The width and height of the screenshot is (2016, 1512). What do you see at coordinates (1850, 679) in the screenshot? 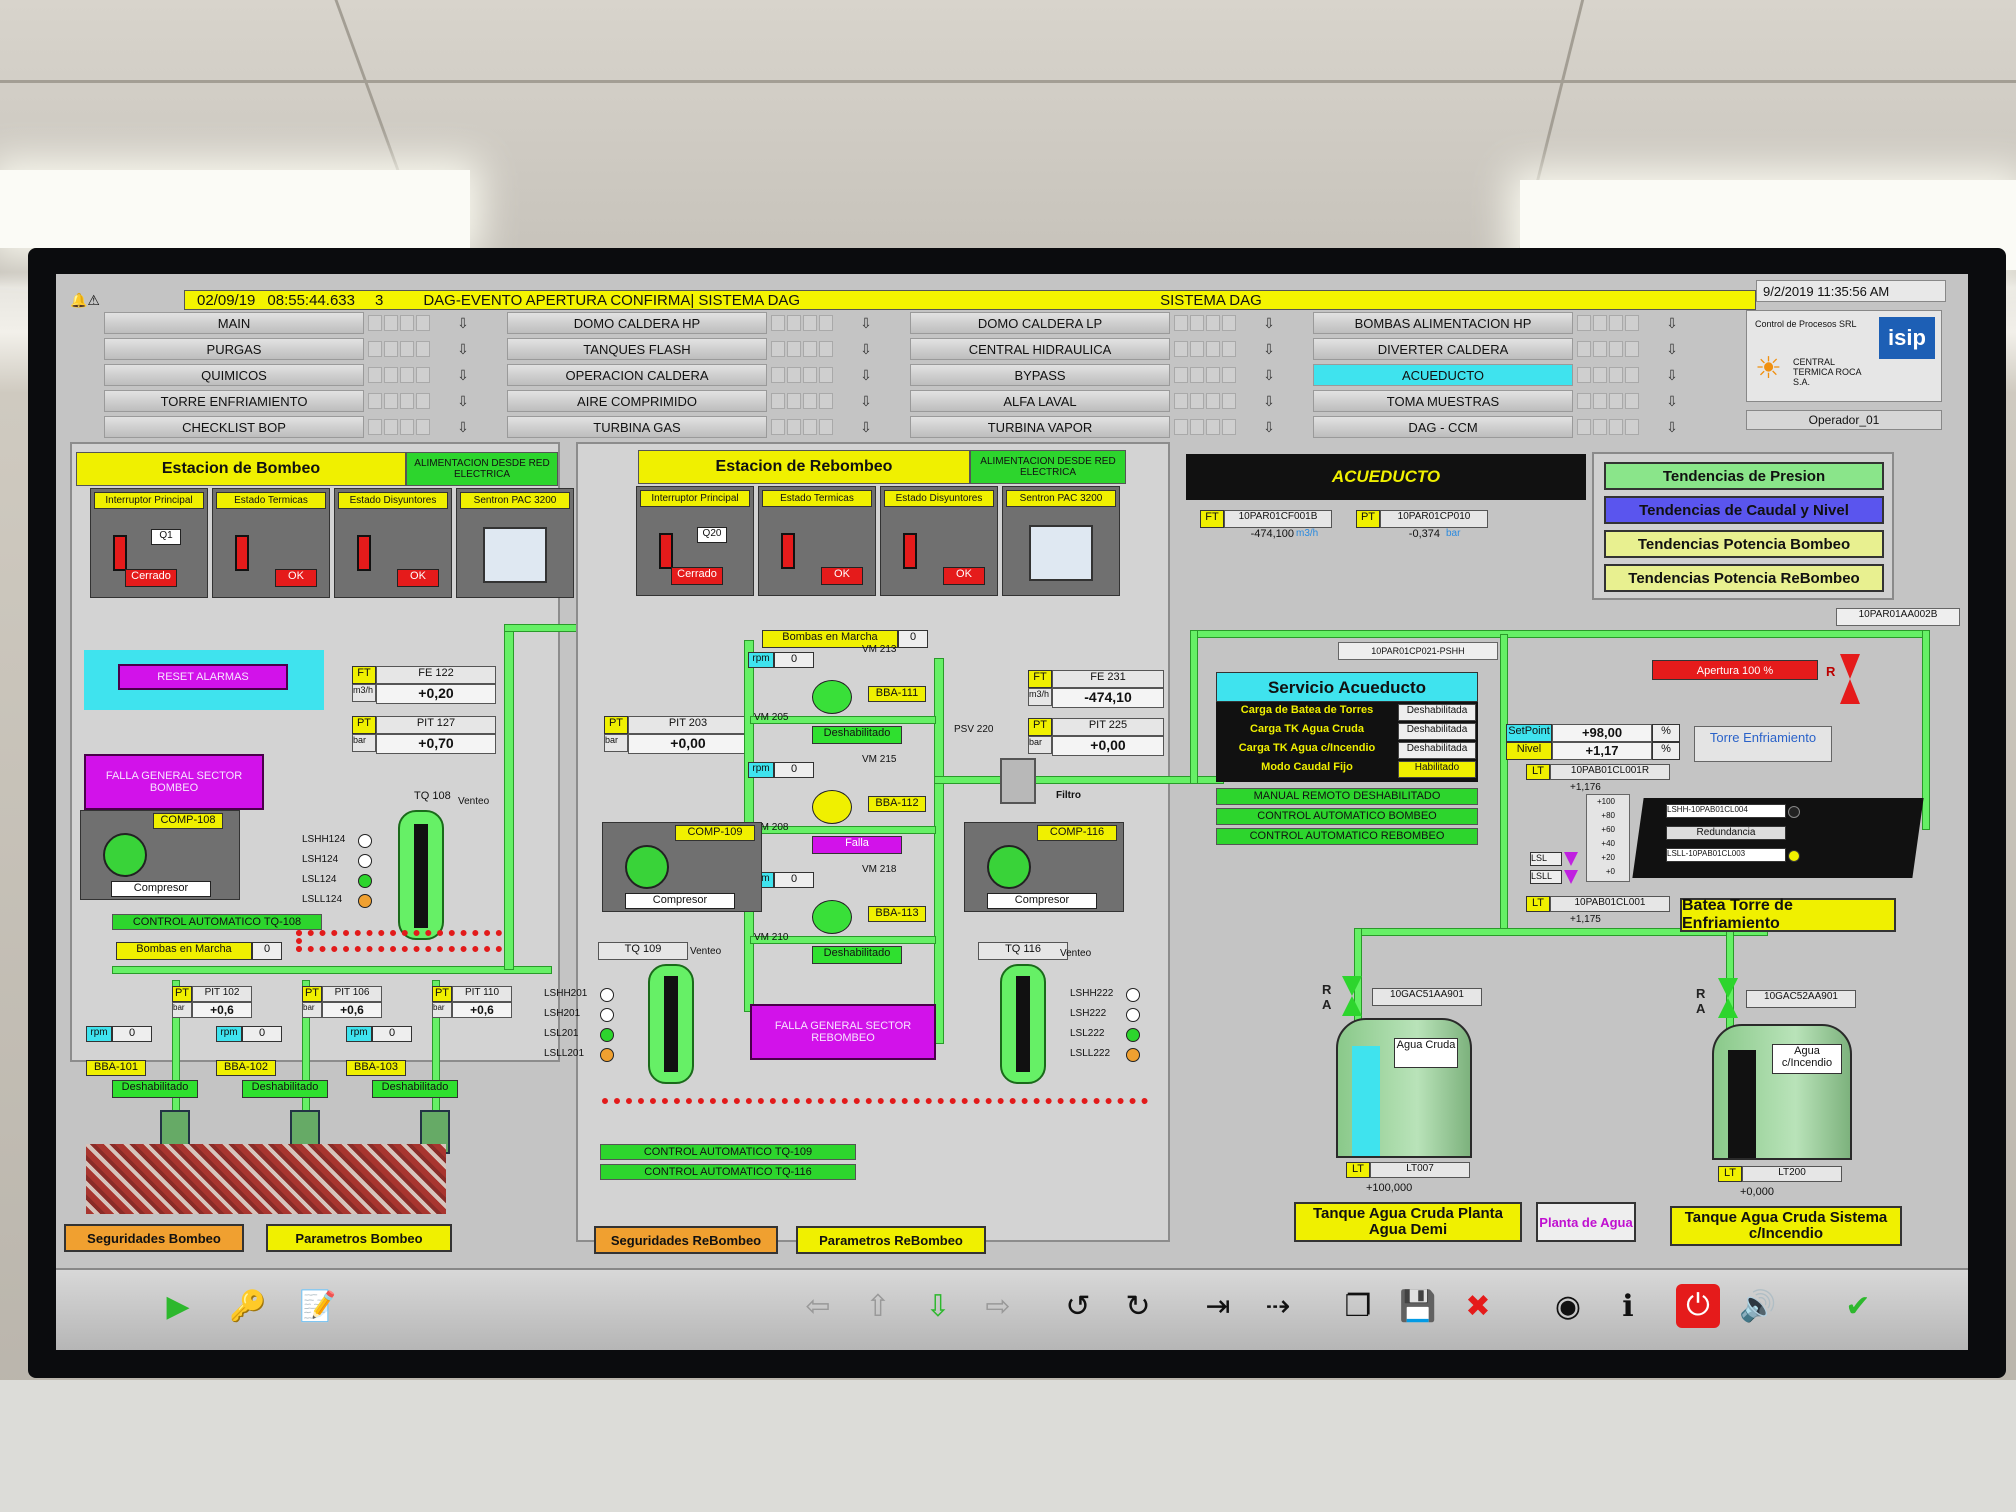
I see `inlet-valve` at bounding box center [1850, 679].